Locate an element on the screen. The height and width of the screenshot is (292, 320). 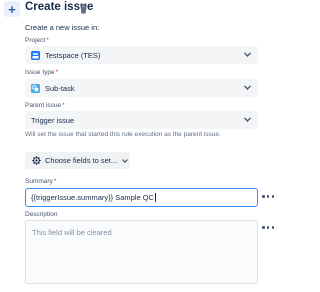
project-select: Testspace (TES) is located at coordinates (141, 55).